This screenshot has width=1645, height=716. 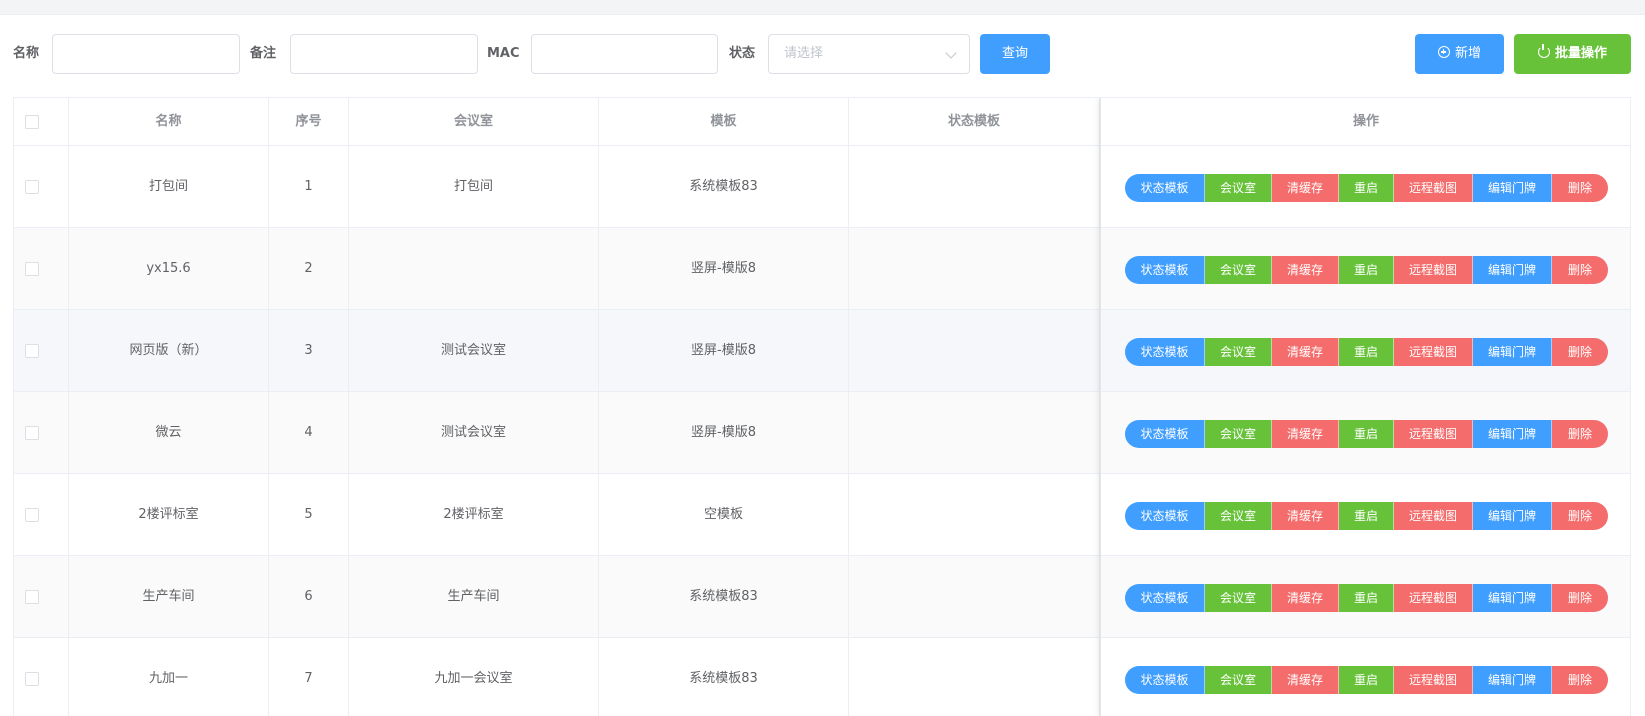 I want to click on add-button: 新增, so click(x=1459, y=54).